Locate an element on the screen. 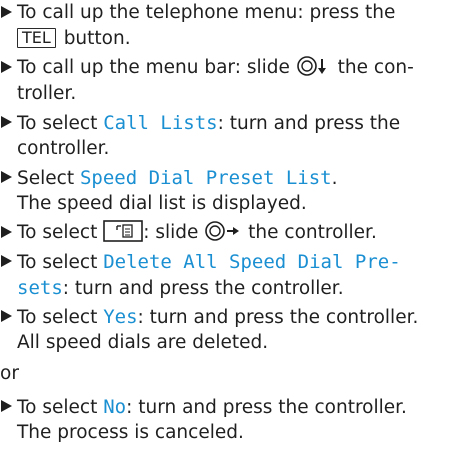 This screenshot has height=452, width=455. or-label: or is located at coordinates (9, 373).